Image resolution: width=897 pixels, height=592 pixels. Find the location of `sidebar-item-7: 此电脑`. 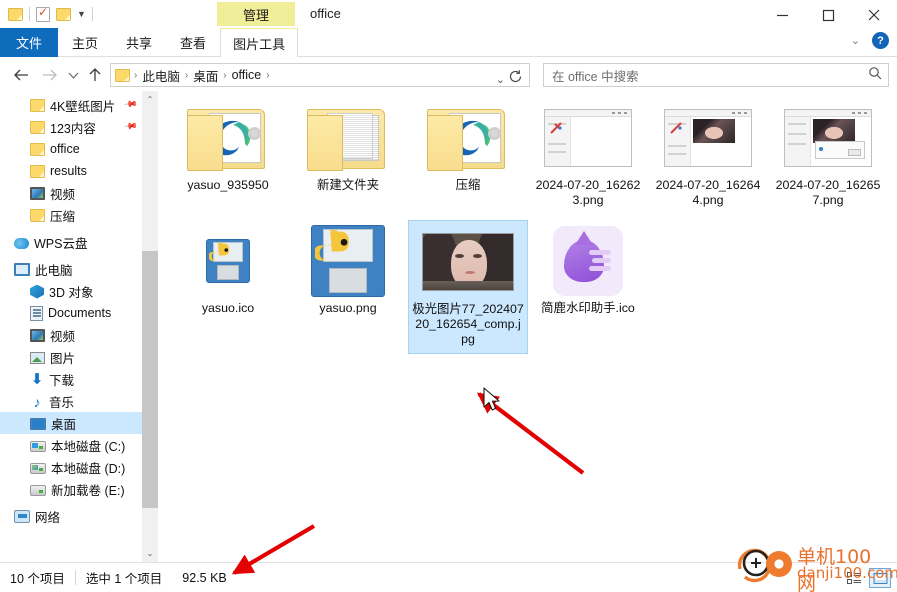

sidebar-item-7: 此电脑 is located at coordinates (71, 269).